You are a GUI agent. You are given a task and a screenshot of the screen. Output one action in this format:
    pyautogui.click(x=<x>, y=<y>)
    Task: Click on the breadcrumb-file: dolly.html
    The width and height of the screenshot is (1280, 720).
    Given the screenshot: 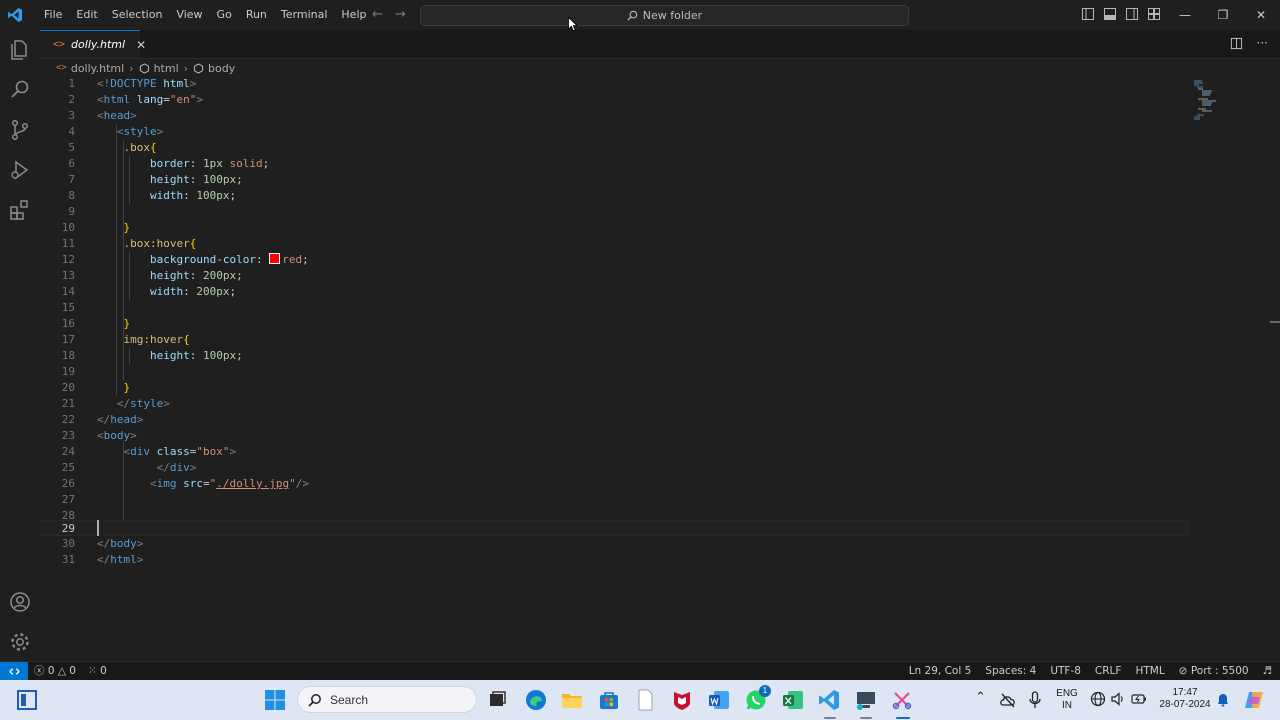 What is the action you would take?
    pyautogui.click(x=97, y=68)
    